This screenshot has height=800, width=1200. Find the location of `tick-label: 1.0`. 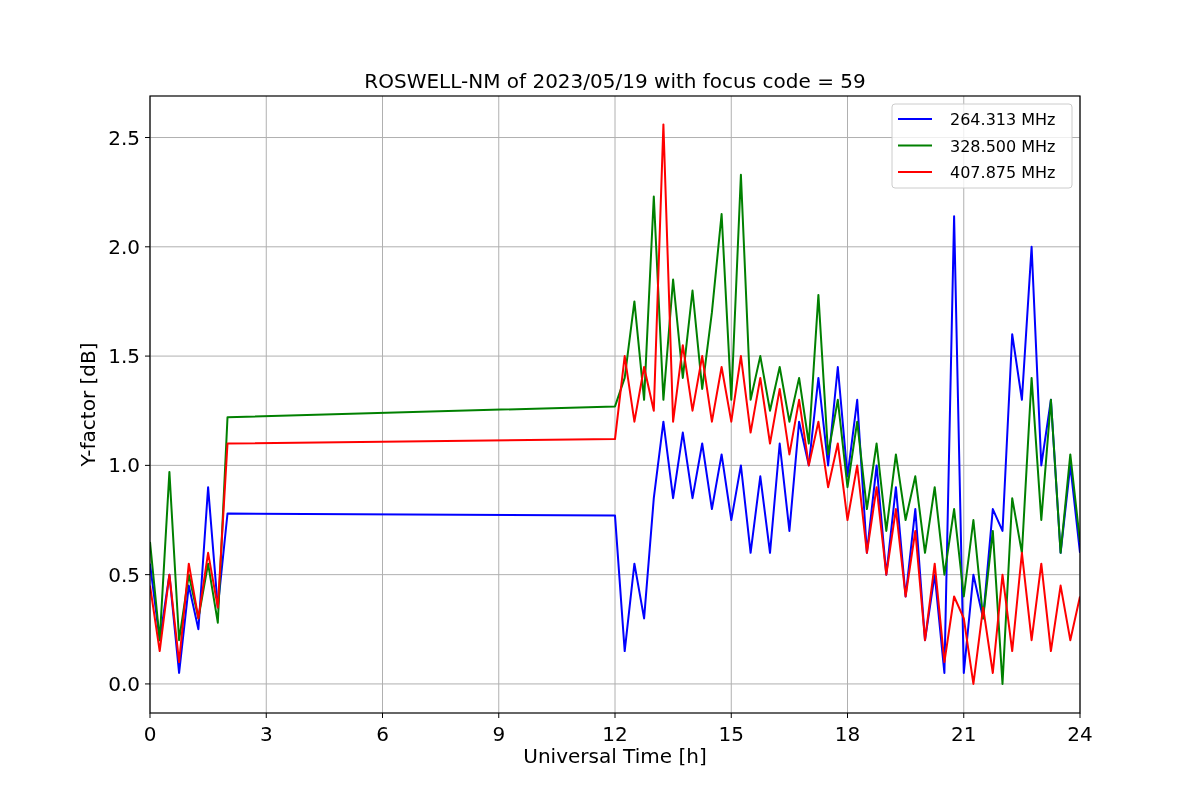

tick-label: 1.0 is located at coordinates (124, 465).